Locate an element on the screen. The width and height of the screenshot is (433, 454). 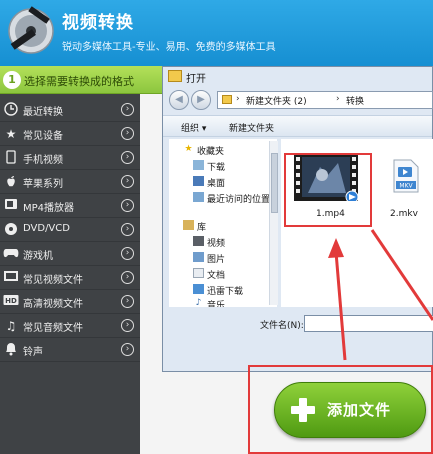
annotation-arrows is located at coordinates (380, 295).